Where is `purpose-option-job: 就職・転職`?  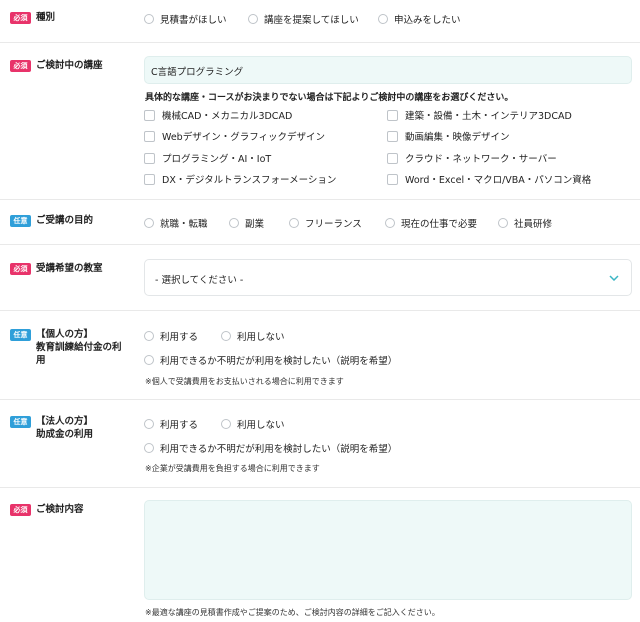
purpose-option-job: 就職・転職 is located at coordinates (176, 223).